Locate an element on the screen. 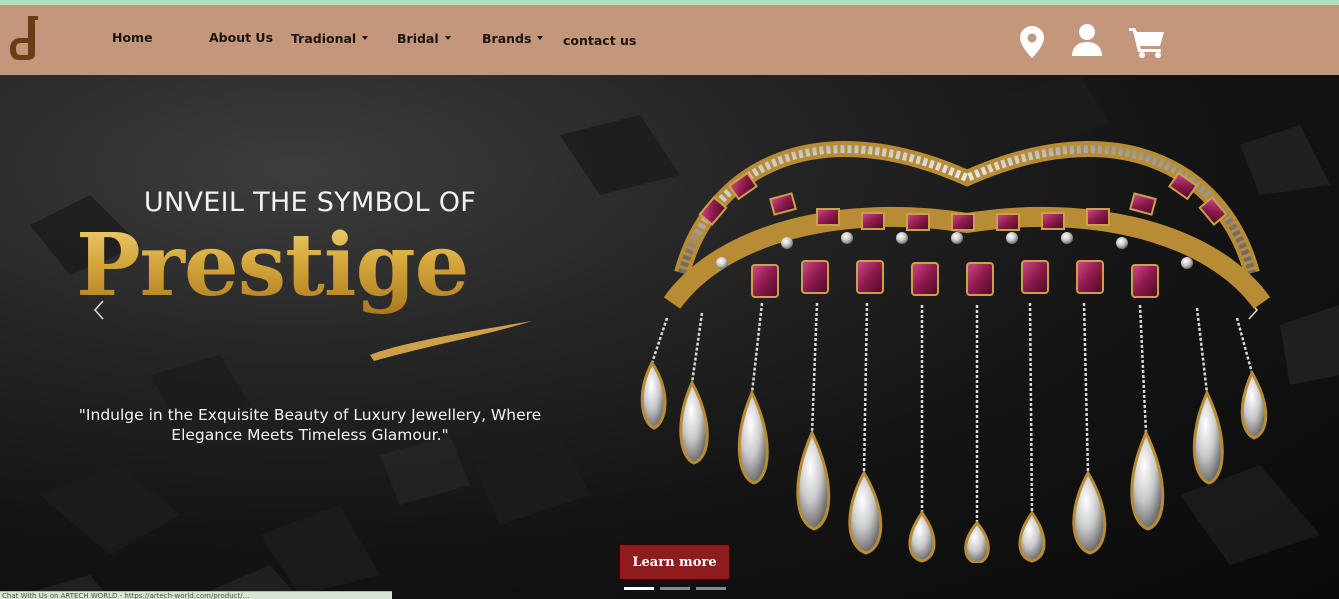 This screenshot has width=1339, height=599. user-icon is located at coordinates (1087, 40).